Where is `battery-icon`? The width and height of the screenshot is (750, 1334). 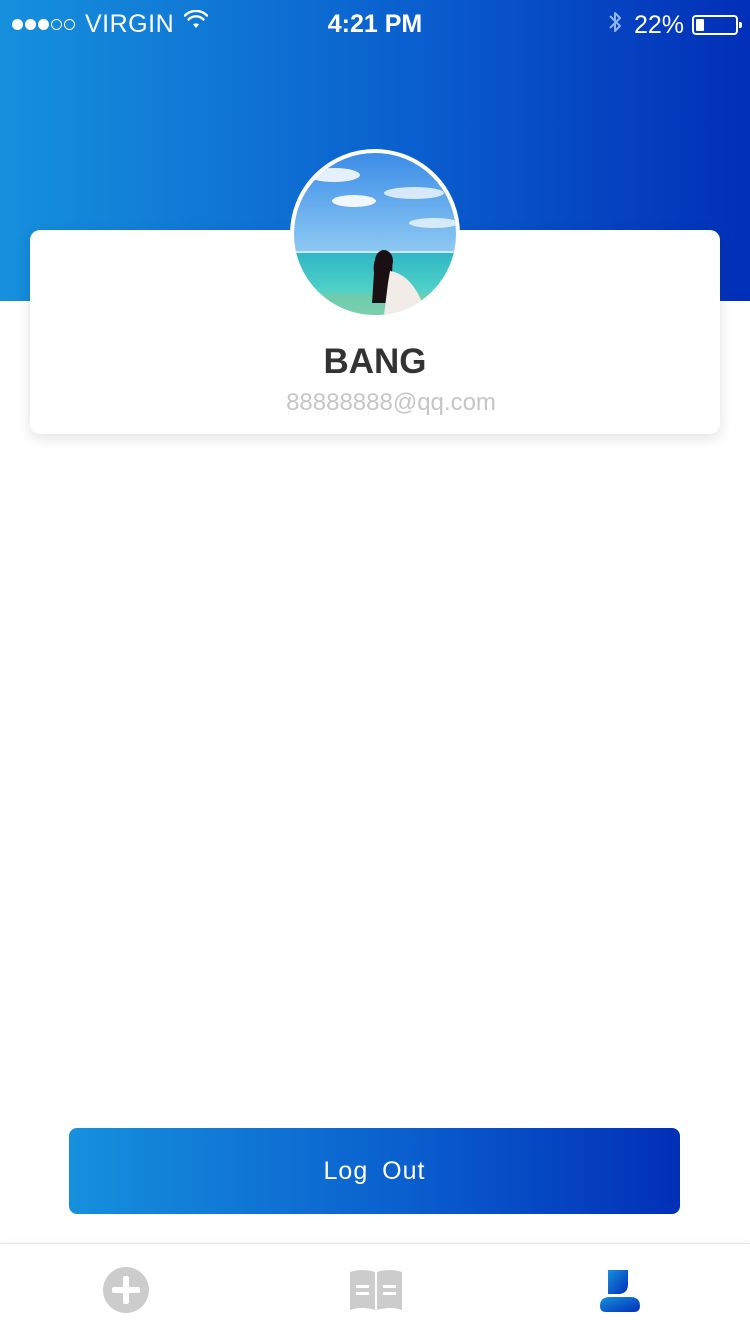
battery-icon is located at coordinates (717, 24).